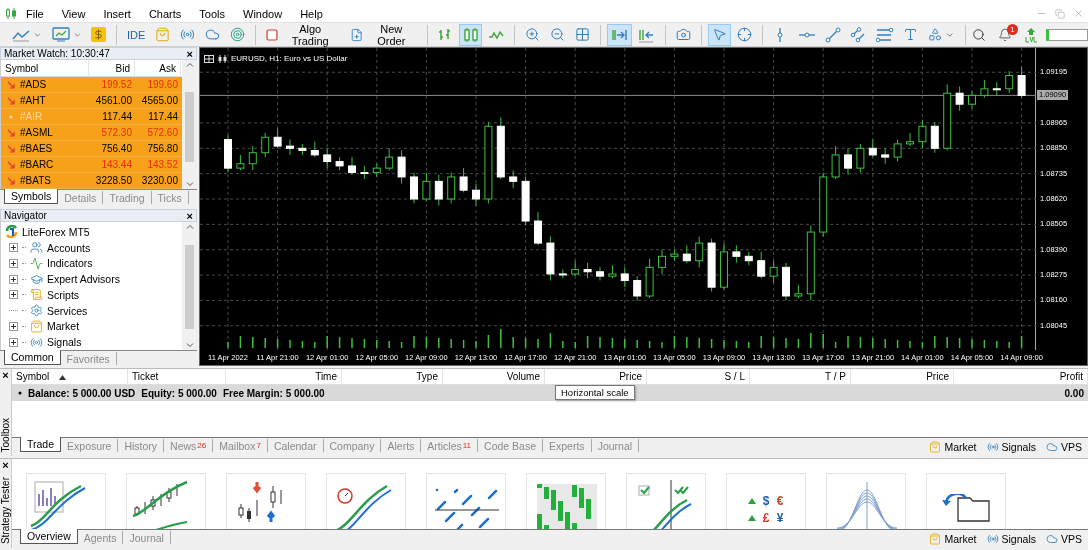  I want to click on tab: Symbols, so click(31, 196).